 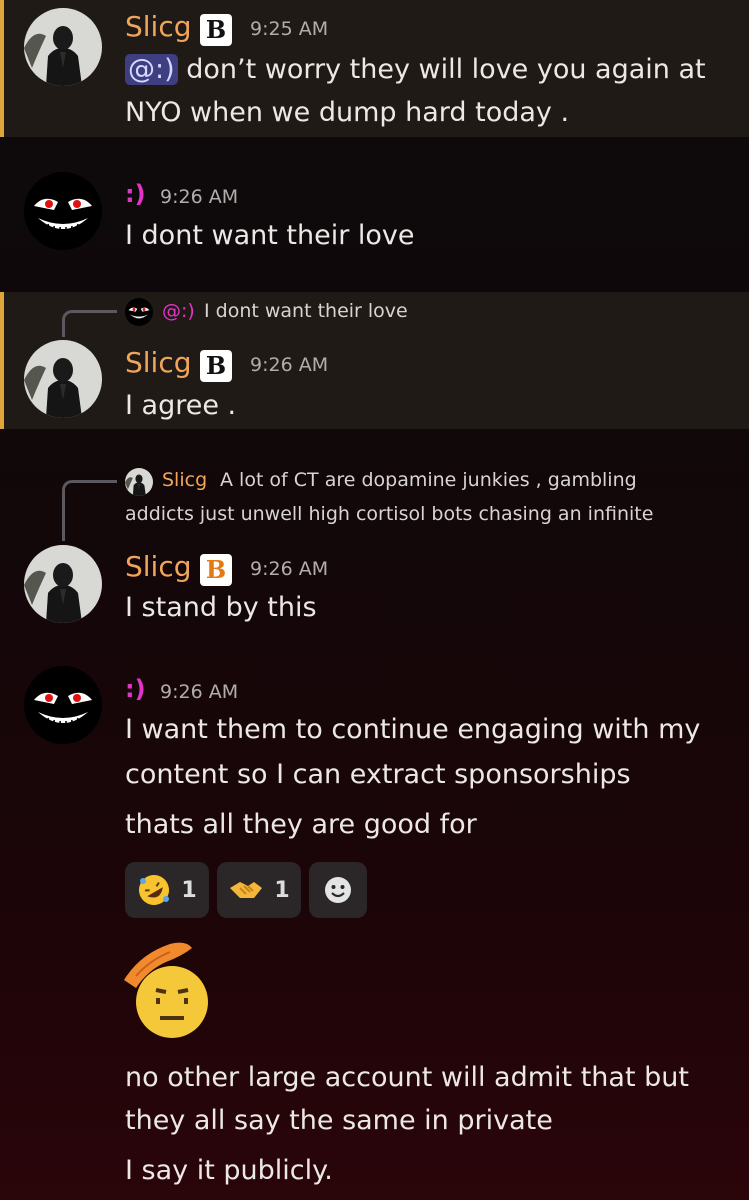 What do you see at coordinates (413, 729) in the screenshot?
I see `message-text: I want them to continue engaging with my` at bounding box center [413, 729].